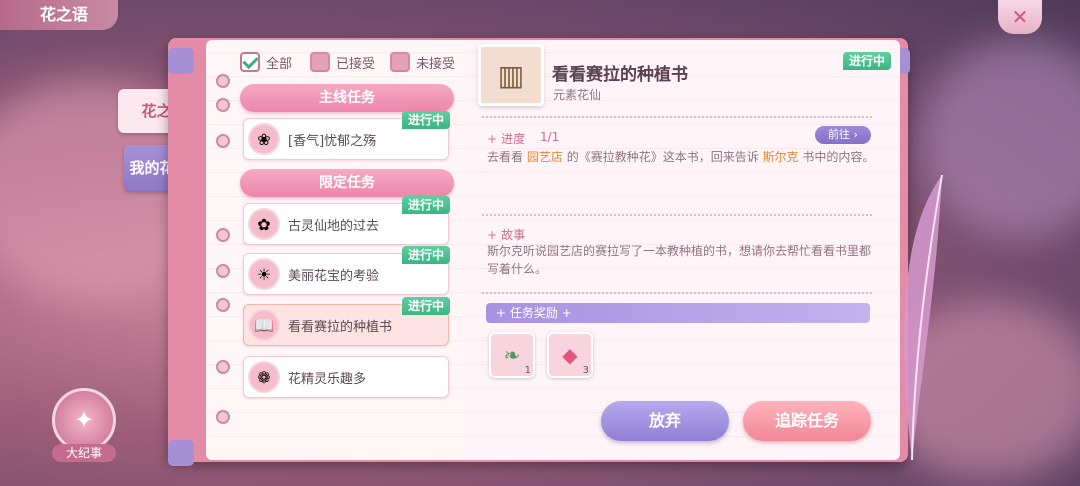  Describe the element at coordinates (620, 75) in the screenshot. I see `detail-title: 看看赛拉的种植书` at that location.